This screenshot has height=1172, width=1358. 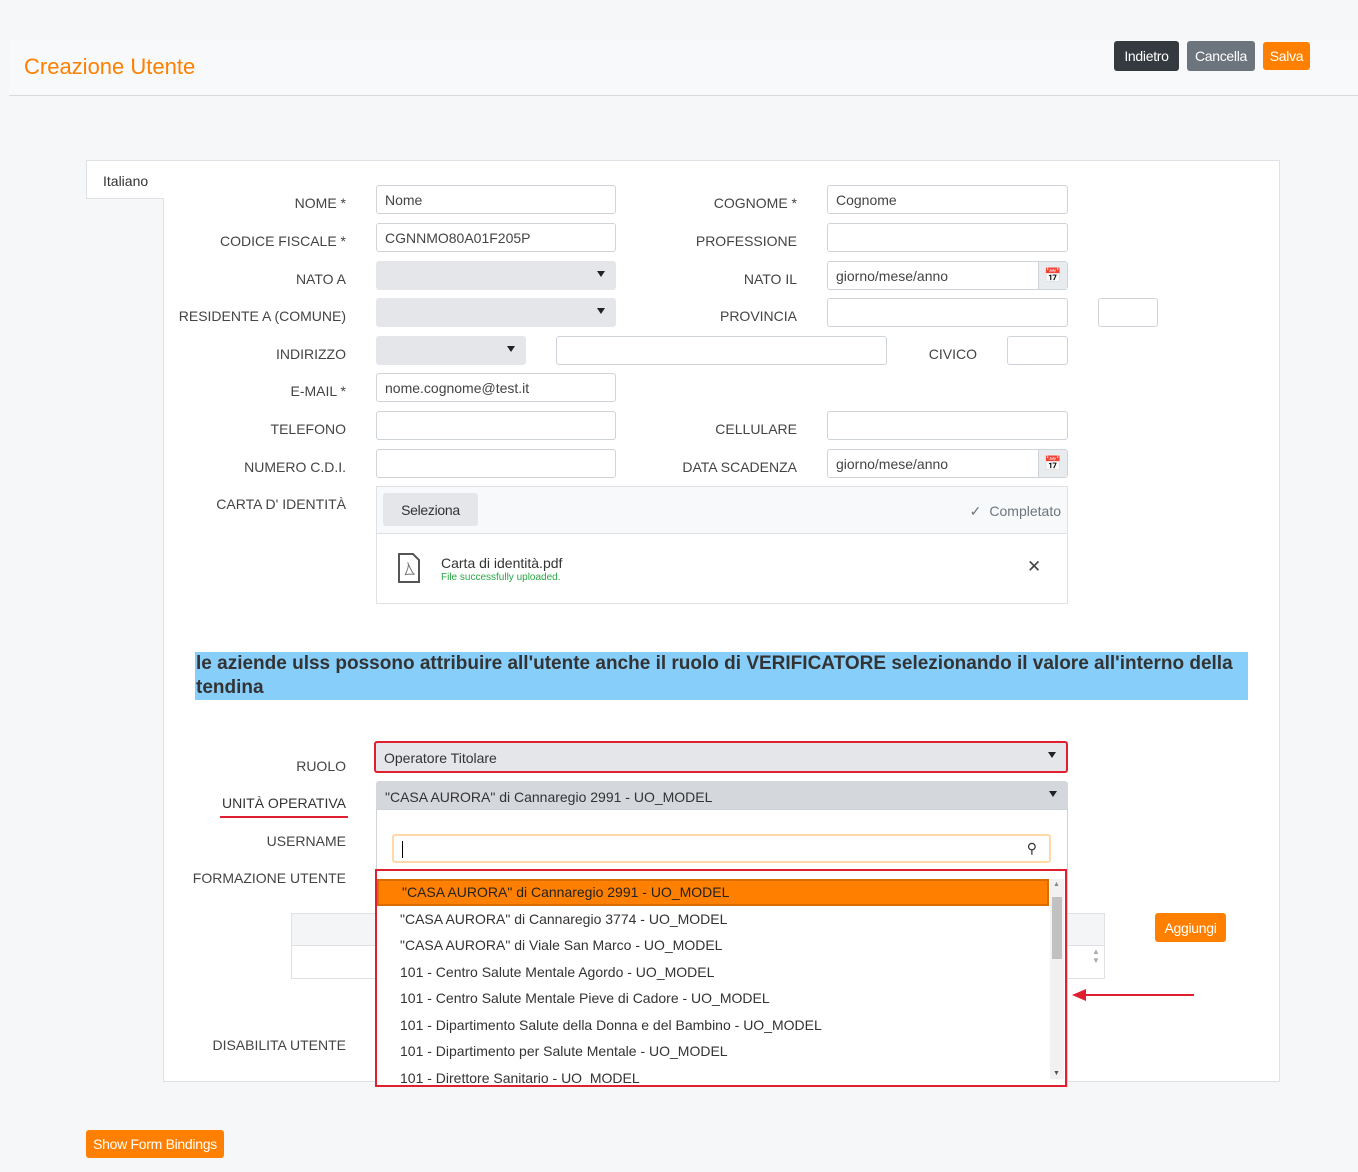 What do you see at coordinates (721, 848) in the screenshot?
I see `dropdown-search-input: ⚲` at bounding box center [721, 848].